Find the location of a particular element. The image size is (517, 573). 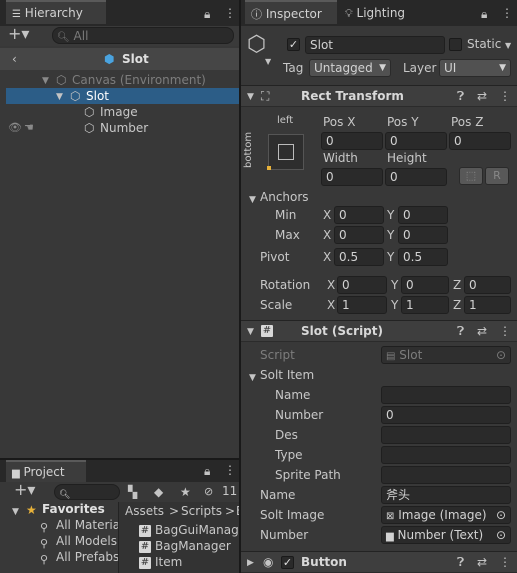

button-enabled-checkbox: ✓ is located at coordinates (287, 562).